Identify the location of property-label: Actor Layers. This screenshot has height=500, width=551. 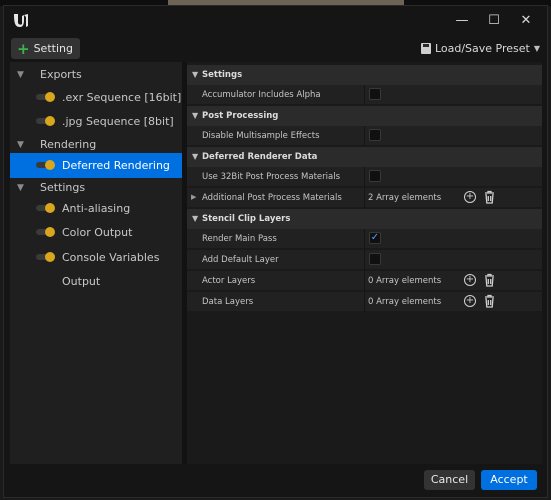
(229, 281).